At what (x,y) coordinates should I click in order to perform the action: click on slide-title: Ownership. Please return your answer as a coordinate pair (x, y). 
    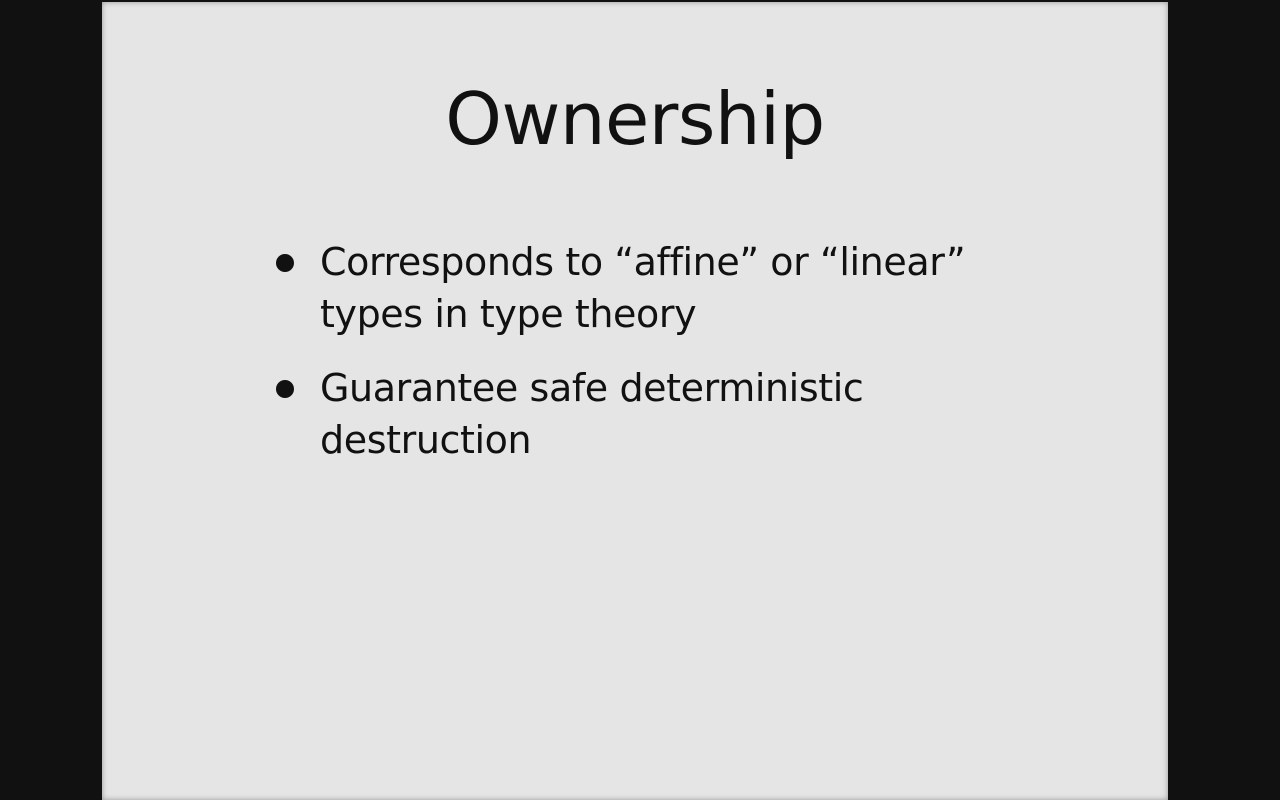
    Looking at the image, I should click on (635, 119).